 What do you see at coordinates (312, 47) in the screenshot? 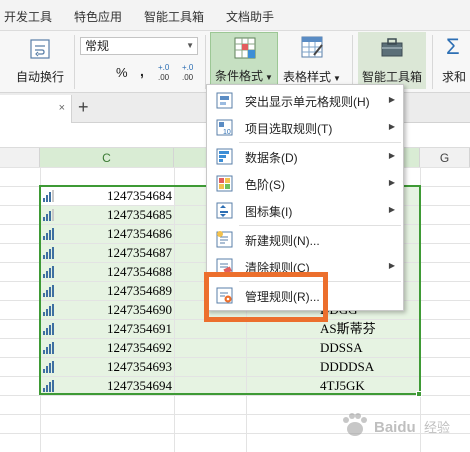
I see `table-style-icon` at bounding box center [312, 47].